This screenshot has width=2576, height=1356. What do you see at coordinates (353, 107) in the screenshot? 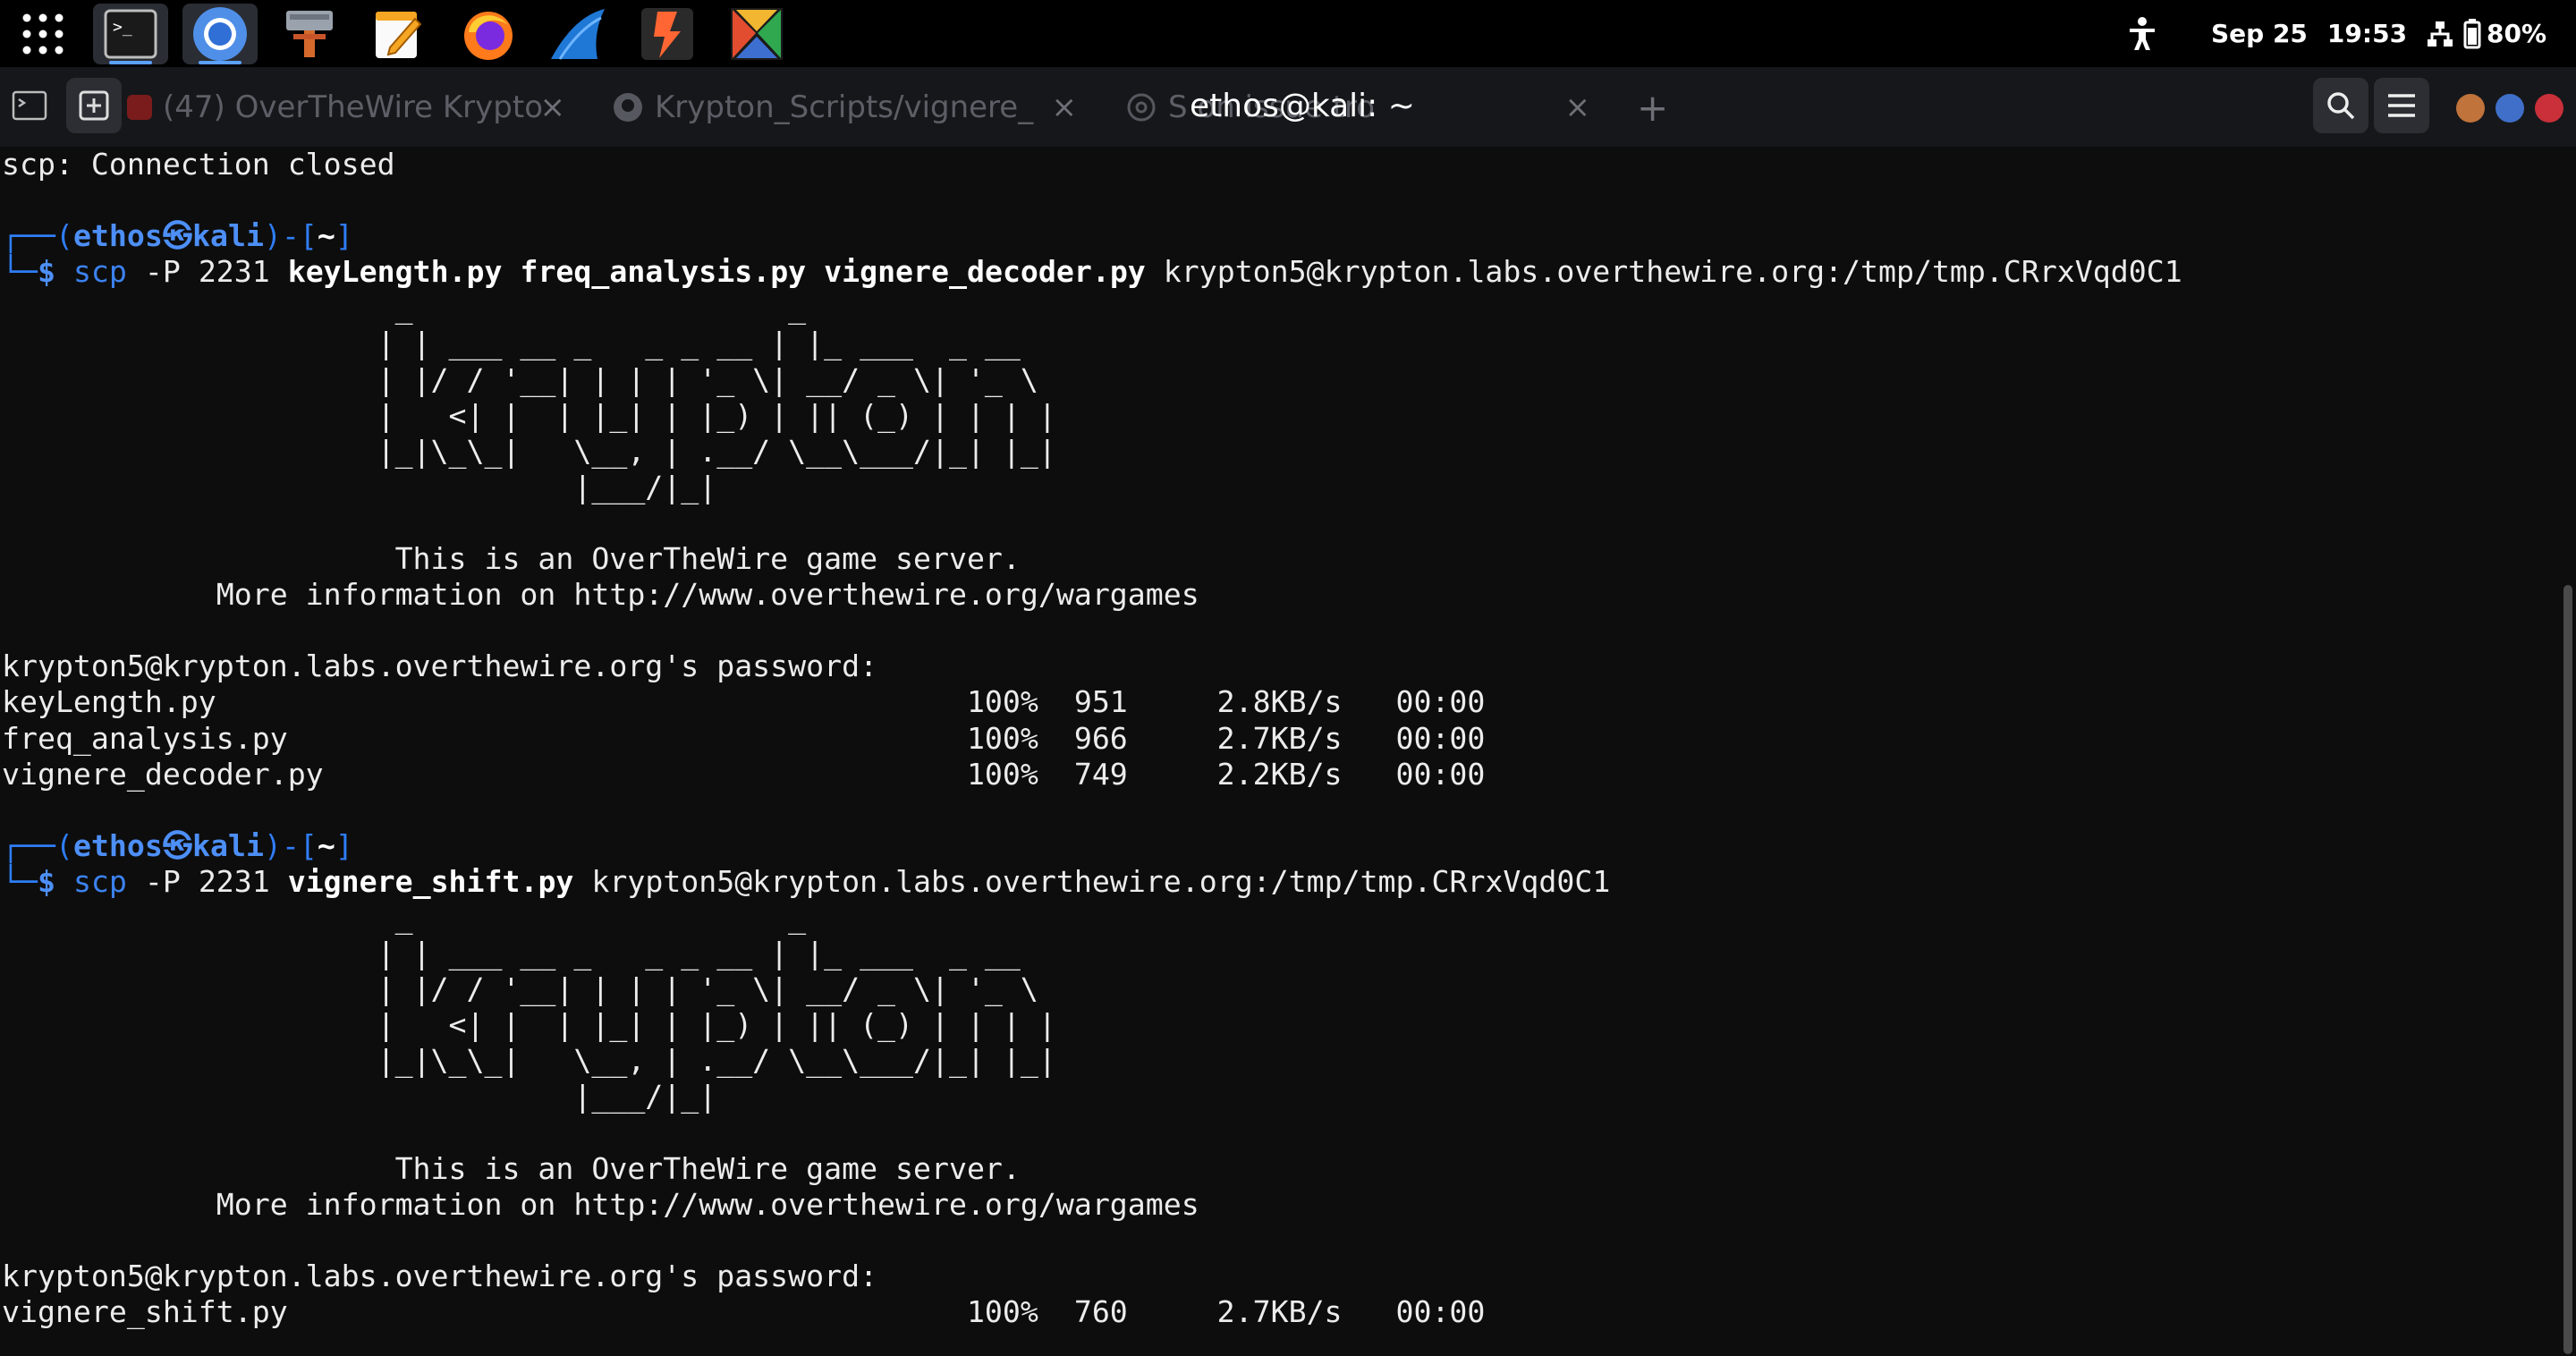
I see `tab-label: (47) OverTheWire Krypto` at bounding box center [353, 107].